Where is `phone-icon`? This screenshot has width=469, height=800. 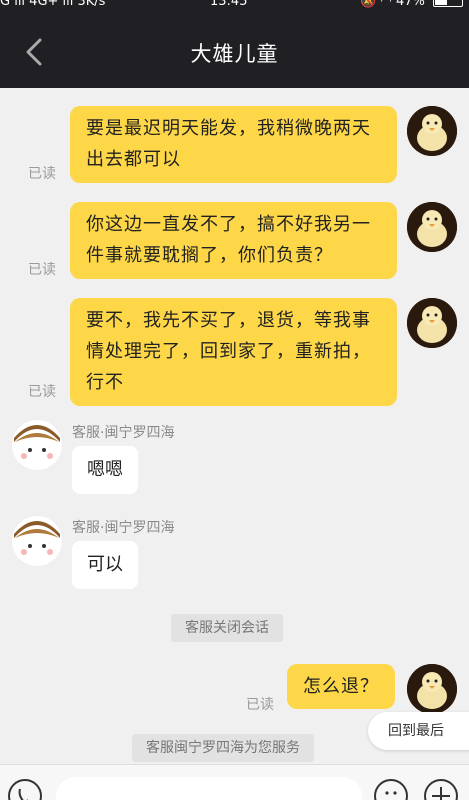 phone-icon is located at coordinates (23, 794).